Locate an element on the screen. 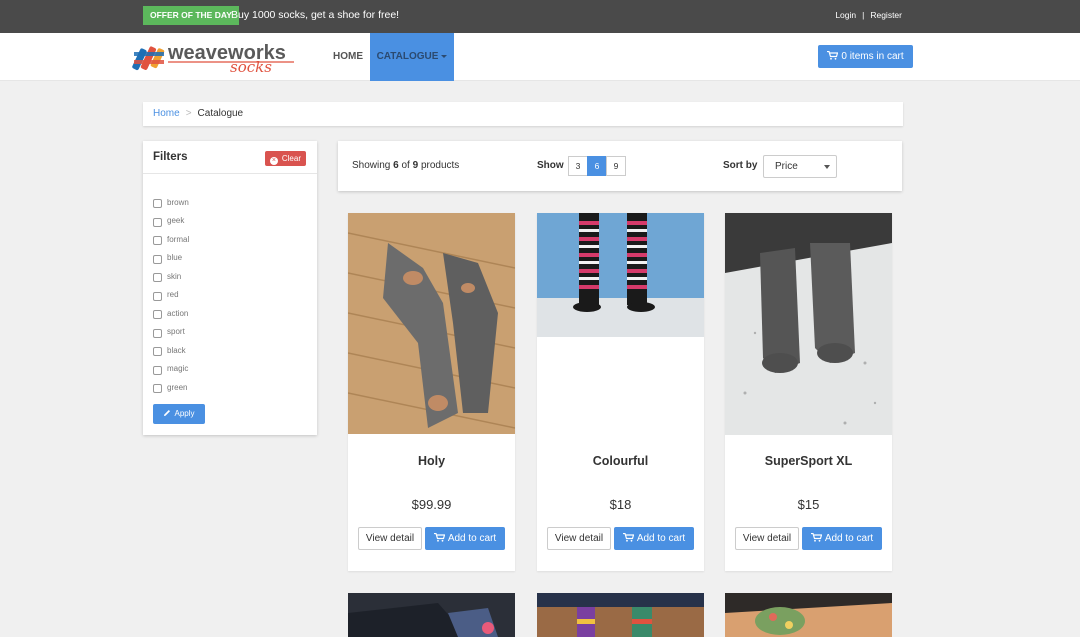 This screenshot has width=1080, height=637. filter-item: geek is located at coordinates (171, 221).